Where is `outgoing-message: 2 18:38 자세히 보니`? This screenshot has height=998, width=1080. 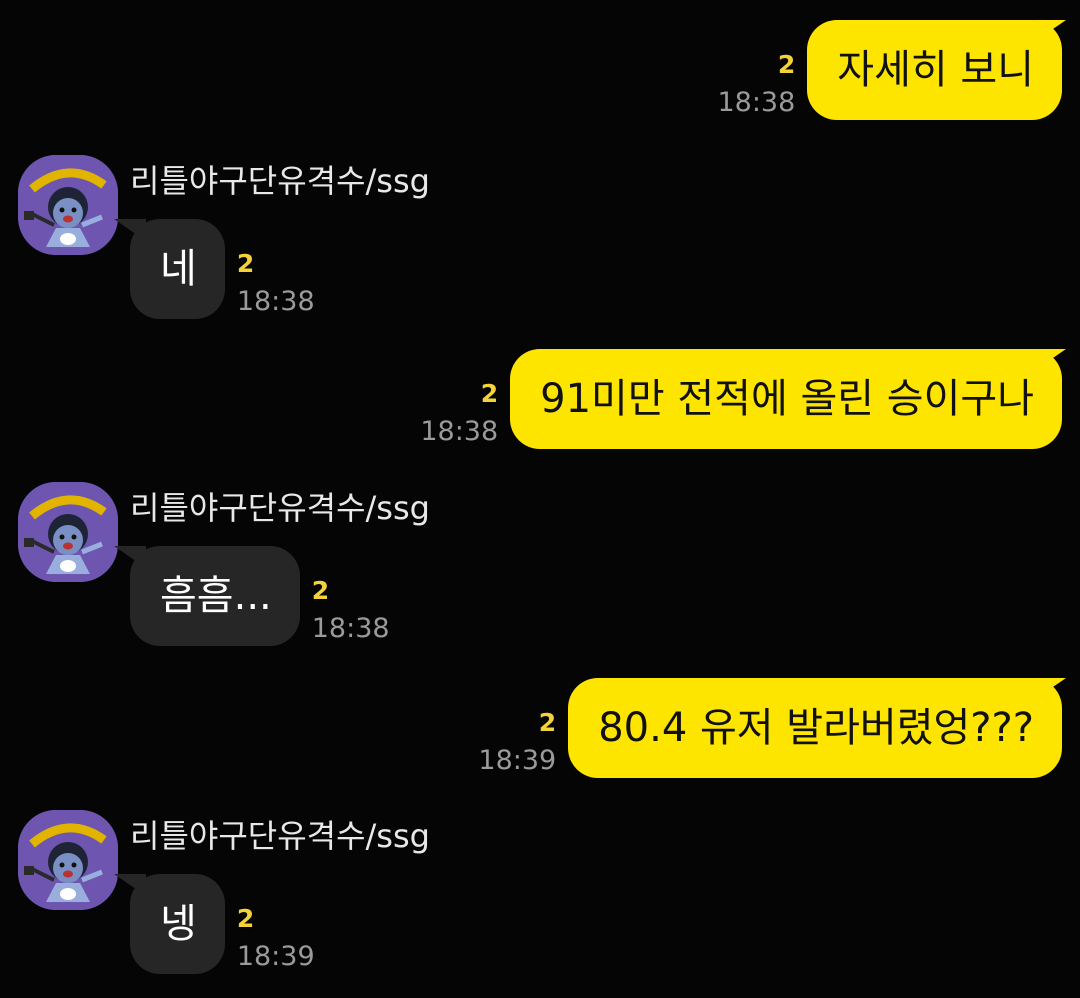 outgoing-message: 2 18:38 자세히 보니 is located at coordinates (889, 70).